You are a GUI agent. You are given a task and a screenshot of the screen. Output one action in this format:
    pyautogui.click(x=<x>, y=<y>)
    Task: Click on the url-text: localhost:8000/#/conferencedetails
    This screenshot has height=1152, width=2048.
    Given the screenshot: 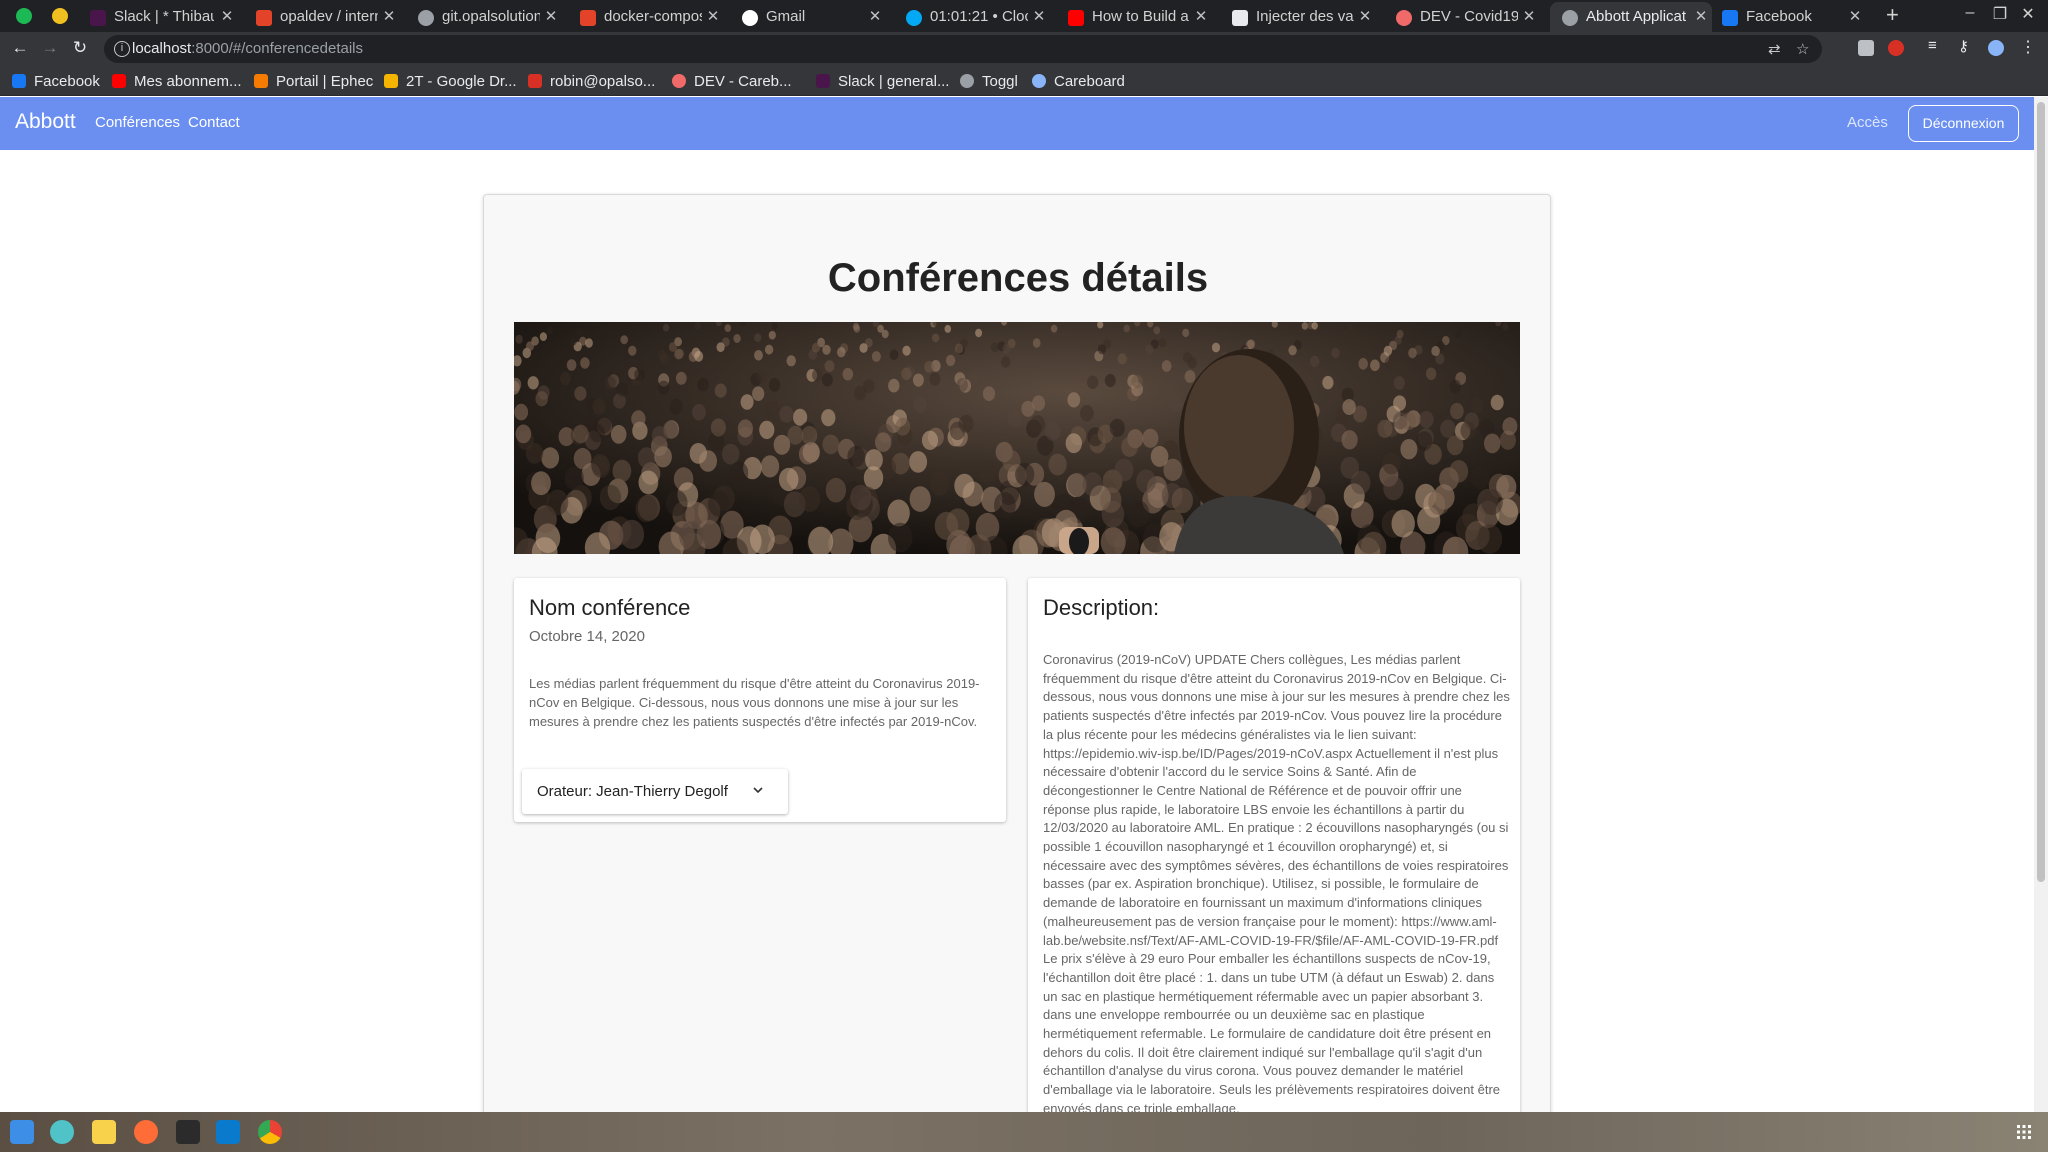 What is the action you would take?
    pyautogui.click(x=247, y=48)
    